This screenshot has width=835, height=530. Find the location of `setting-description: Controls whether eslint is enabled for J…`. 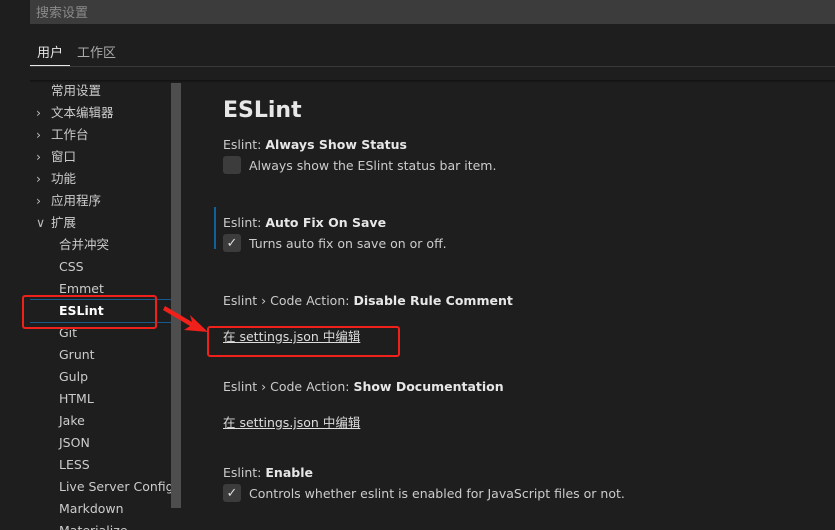

setting-description: Controls whether eslint is enabled for J… is located at coordinates (437, 493).